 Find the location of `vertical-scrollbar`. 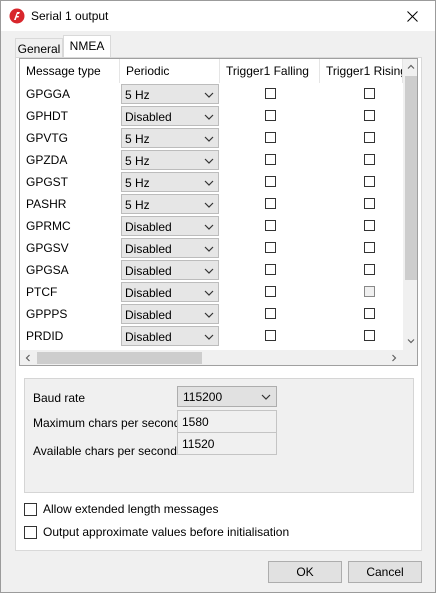

vertical-scrollbar is located at coordinates (410, 204).